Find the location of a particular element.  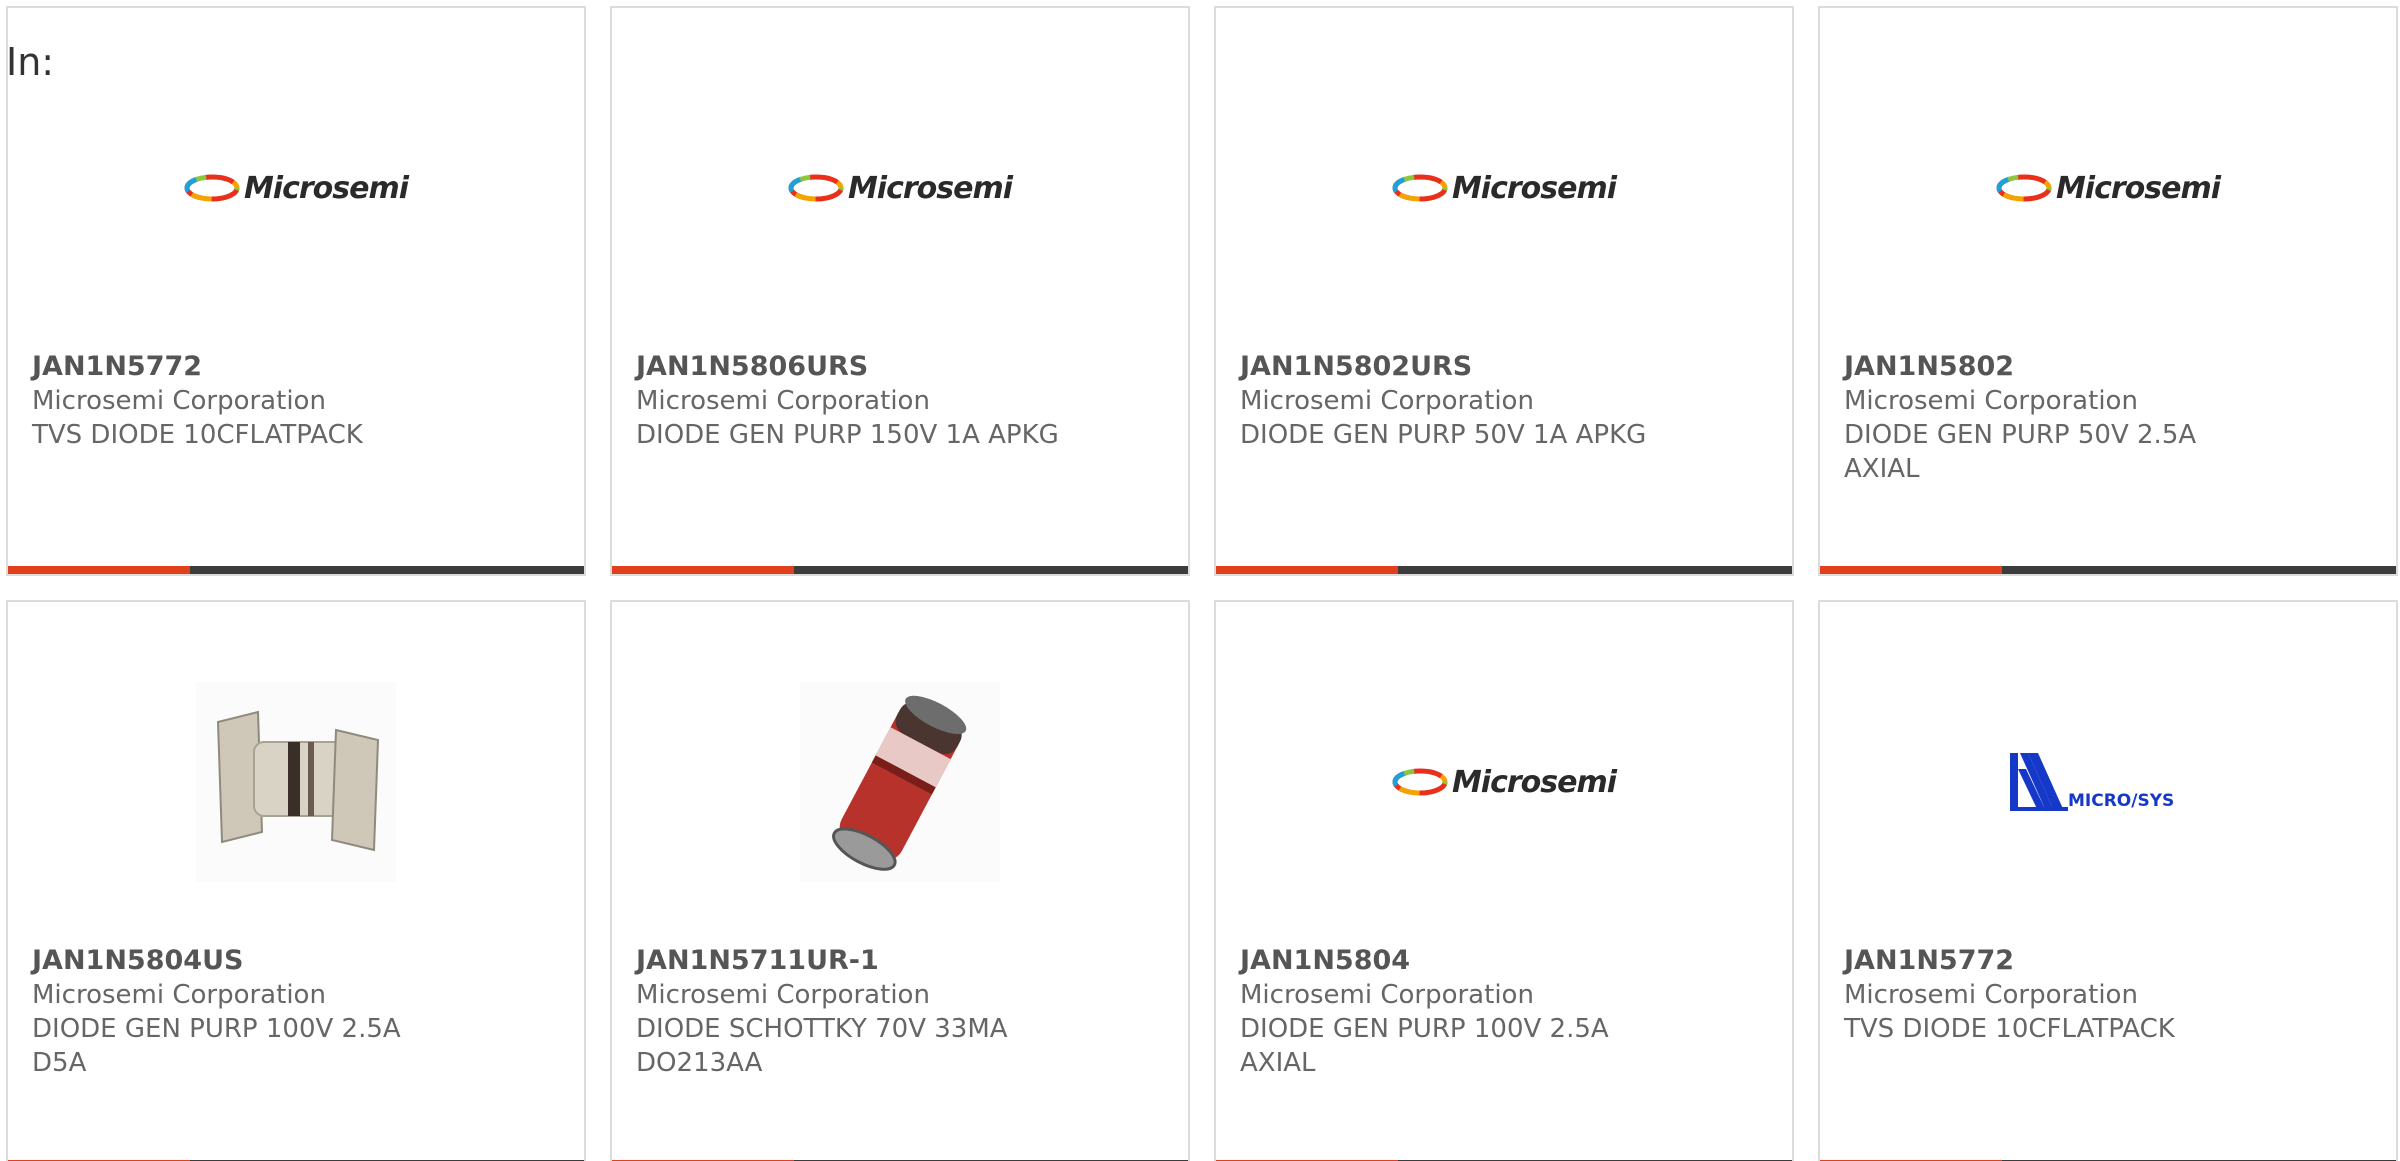

microsys-logo-text: MICRO/SYS is located at coordinates (2121, 801).